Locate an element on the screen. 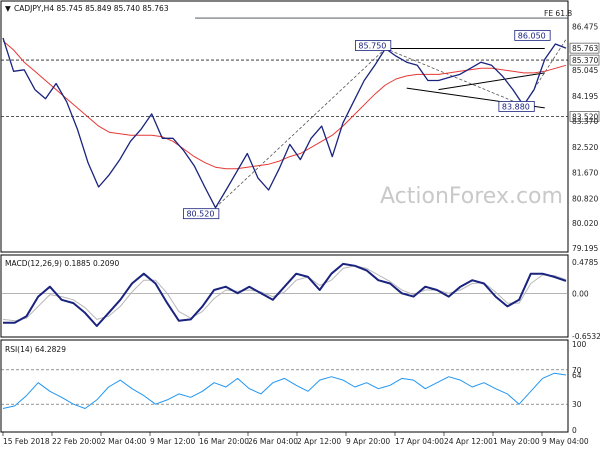  rsi-y-tick: 64 is located at coordinates (577, 375).